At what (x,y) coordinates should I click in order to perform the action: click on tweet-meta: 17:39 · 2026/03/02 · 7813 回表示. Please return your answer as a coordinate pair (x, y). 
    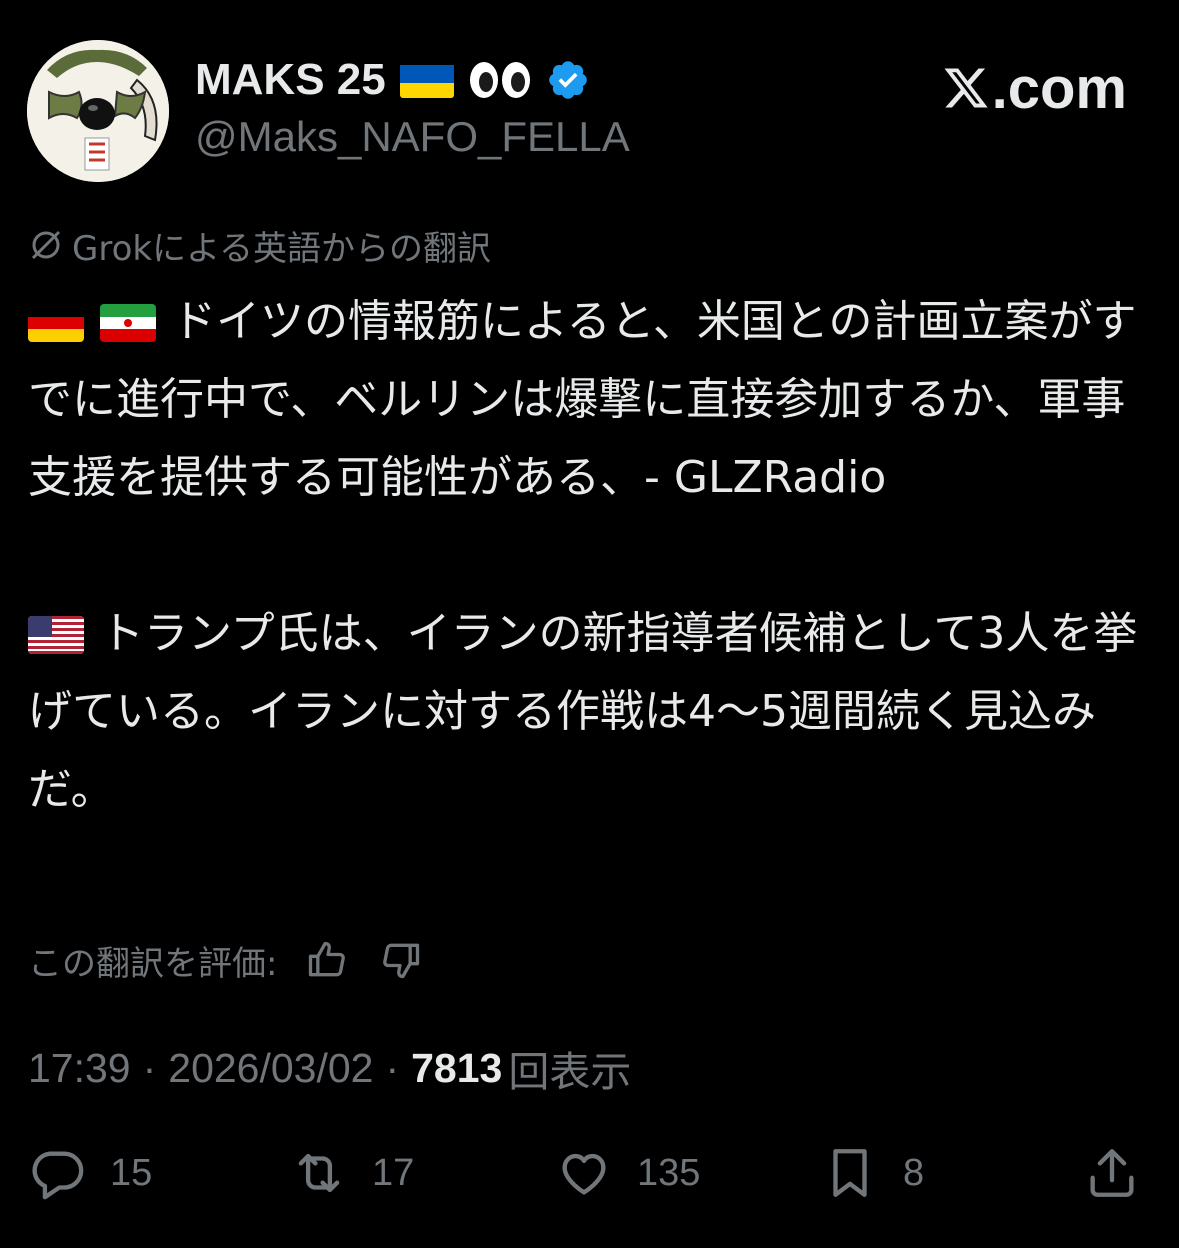
    Looking at the image, I should click on (329, 1068).